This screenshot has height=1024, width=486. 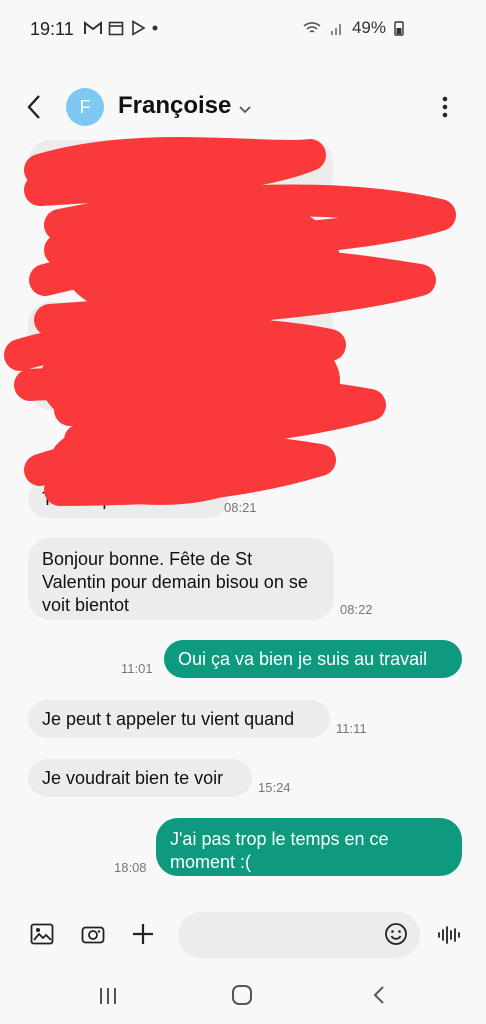 I want to click on plus-icon, so click(x=143, y=934).